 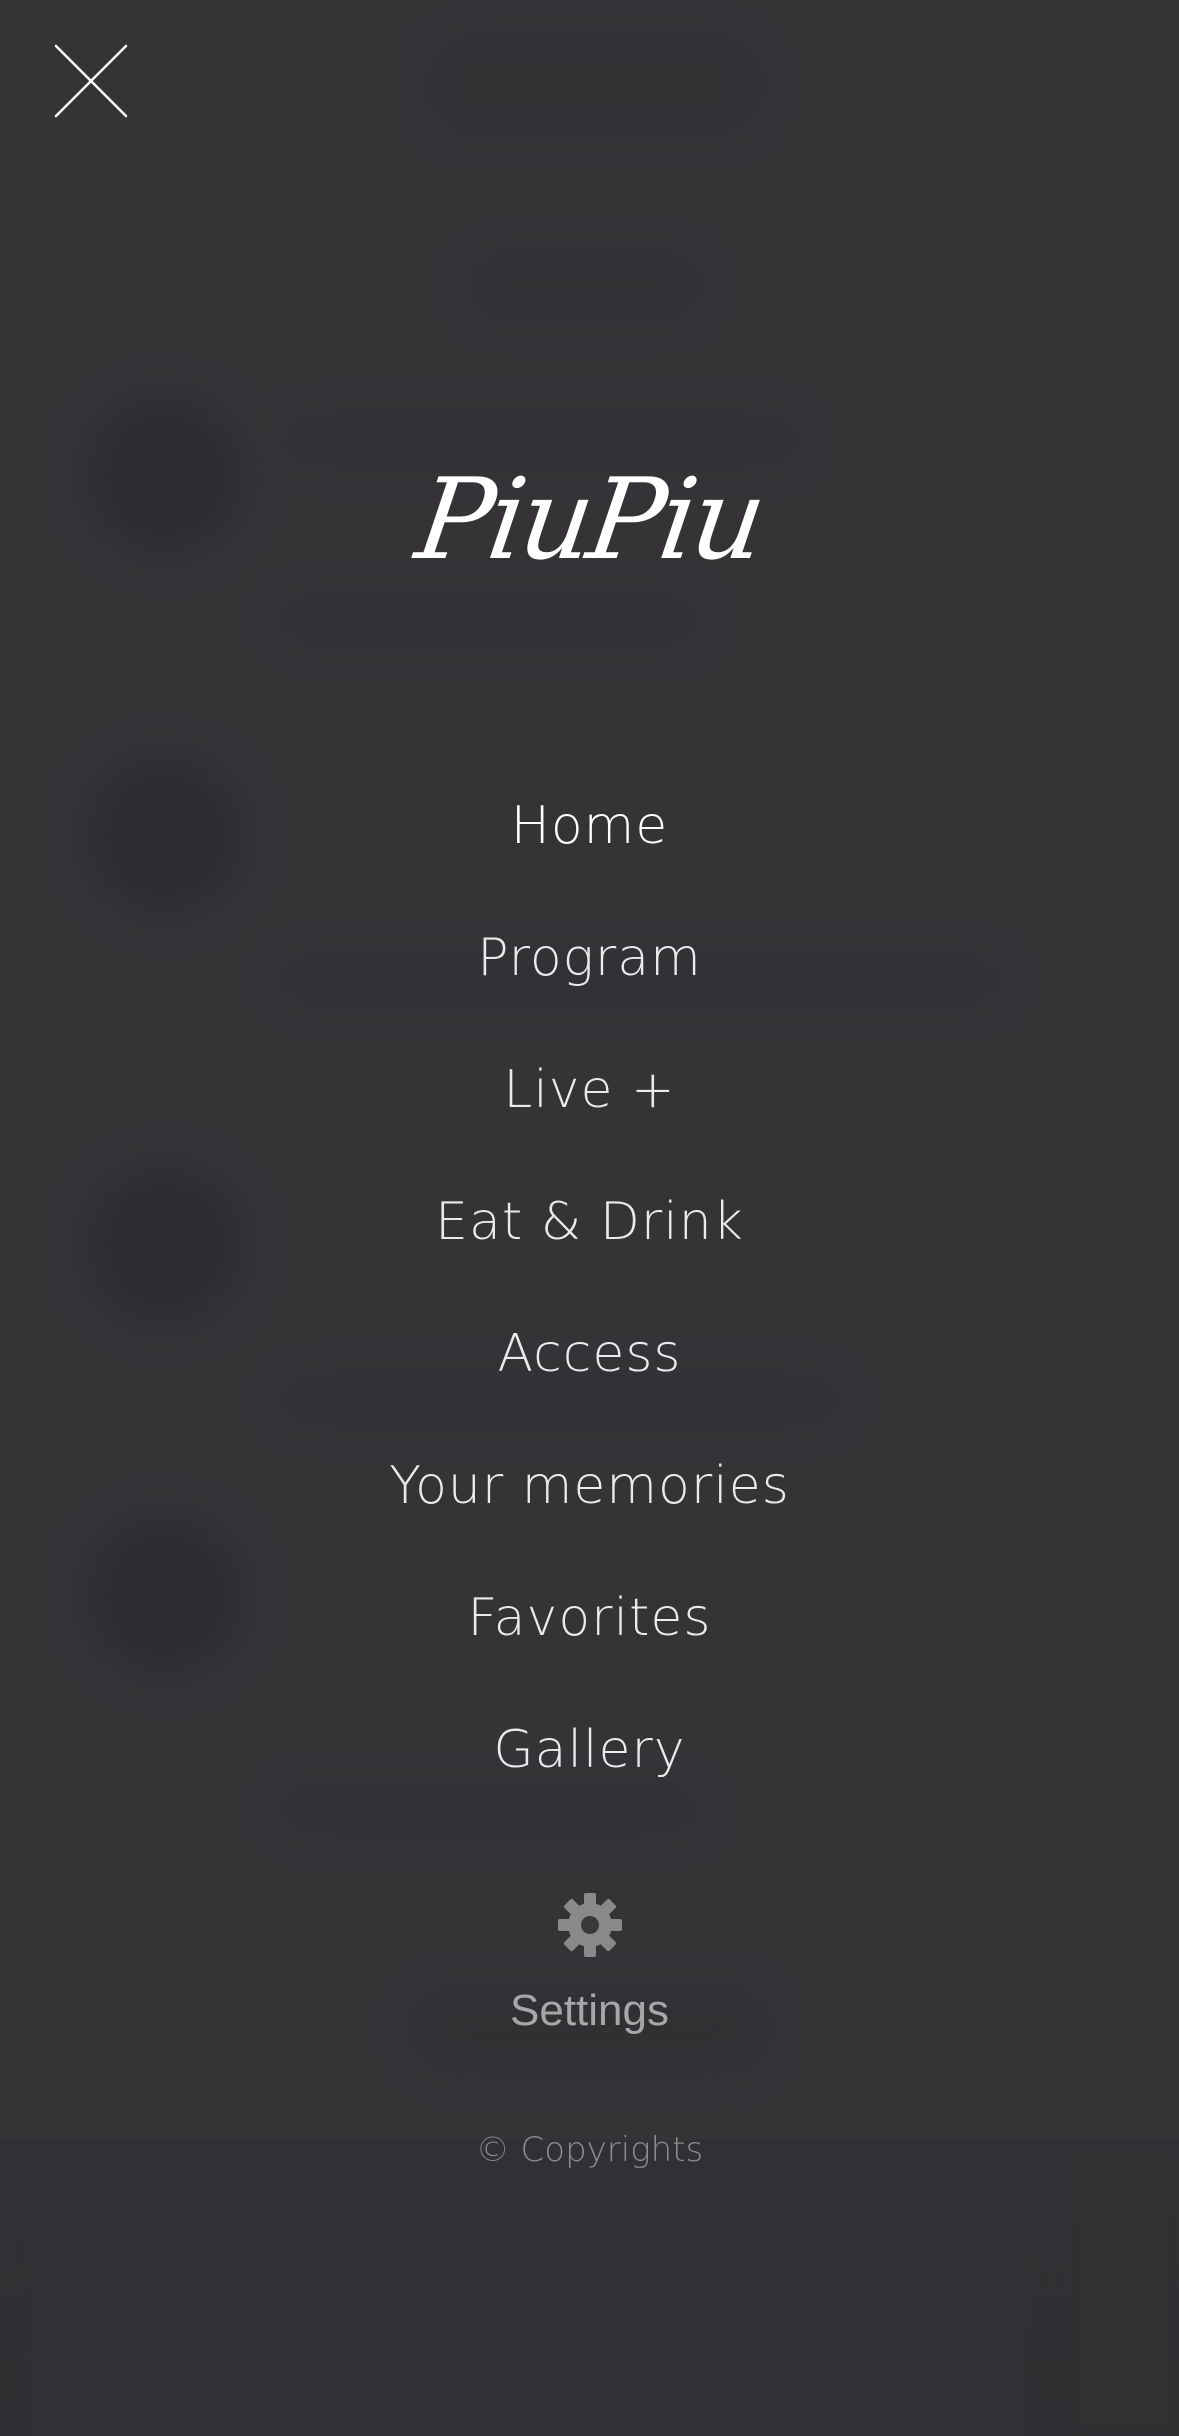 What do you see at coordinates (589, 1090) in the screenshot?
I see `menu-item-live-plus: Live +` at bounding box center [589, 1090].